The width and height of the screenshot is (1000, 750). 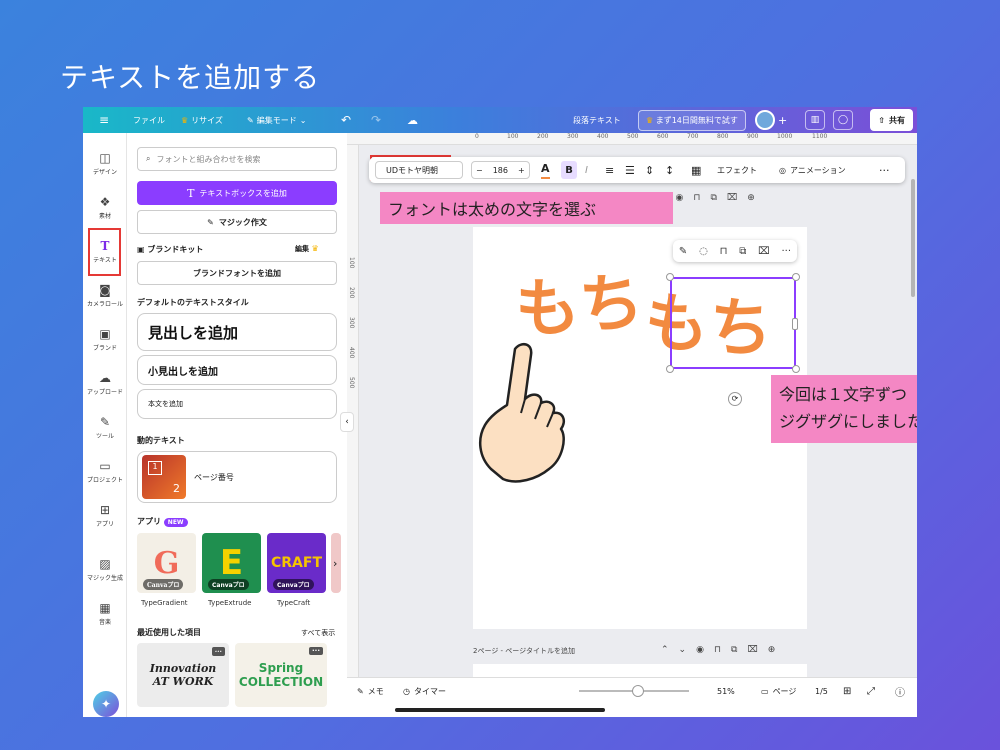 What do you see at coordinates (302, 249) in the screenshot?
I see `brand-edit-label: 編集` at bounding box center [302, 249].